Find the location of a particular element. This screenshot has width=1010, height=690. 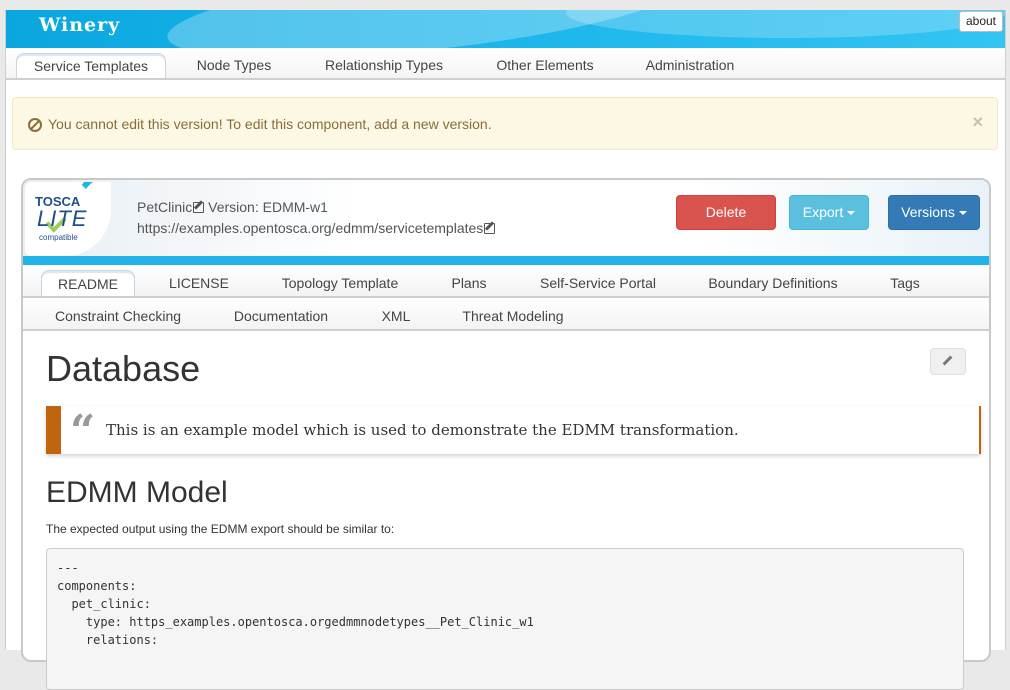

tab-plans: Plans is located at coordinates (469, 282).